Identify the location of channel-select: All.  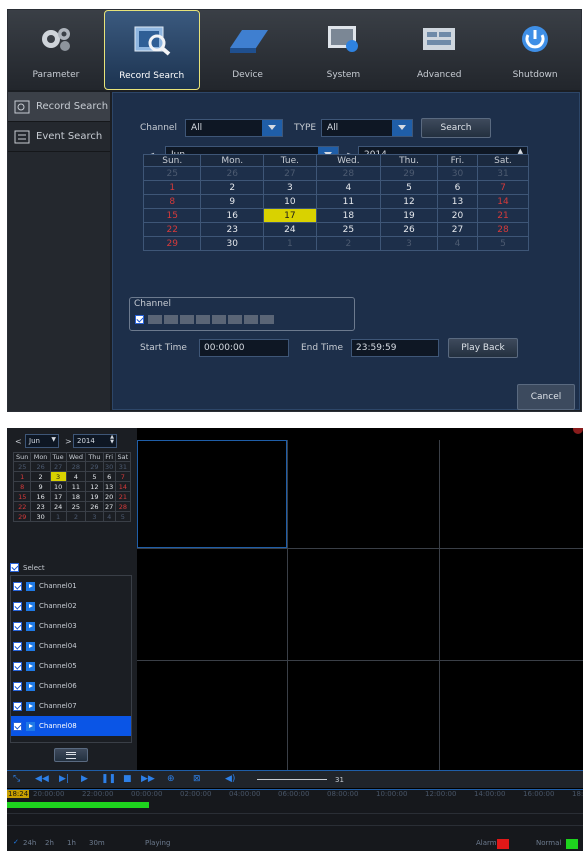
(234, 128).